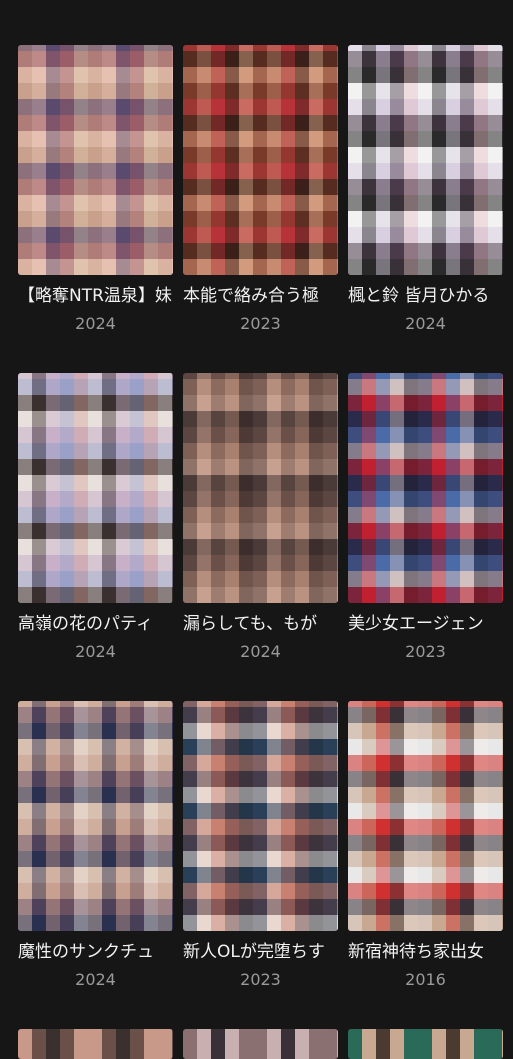 The height and width of the screenshot is (1059, 513). I want to click on video-card: 【略奪NTR温泉】妹 2024, so click(95, 209).